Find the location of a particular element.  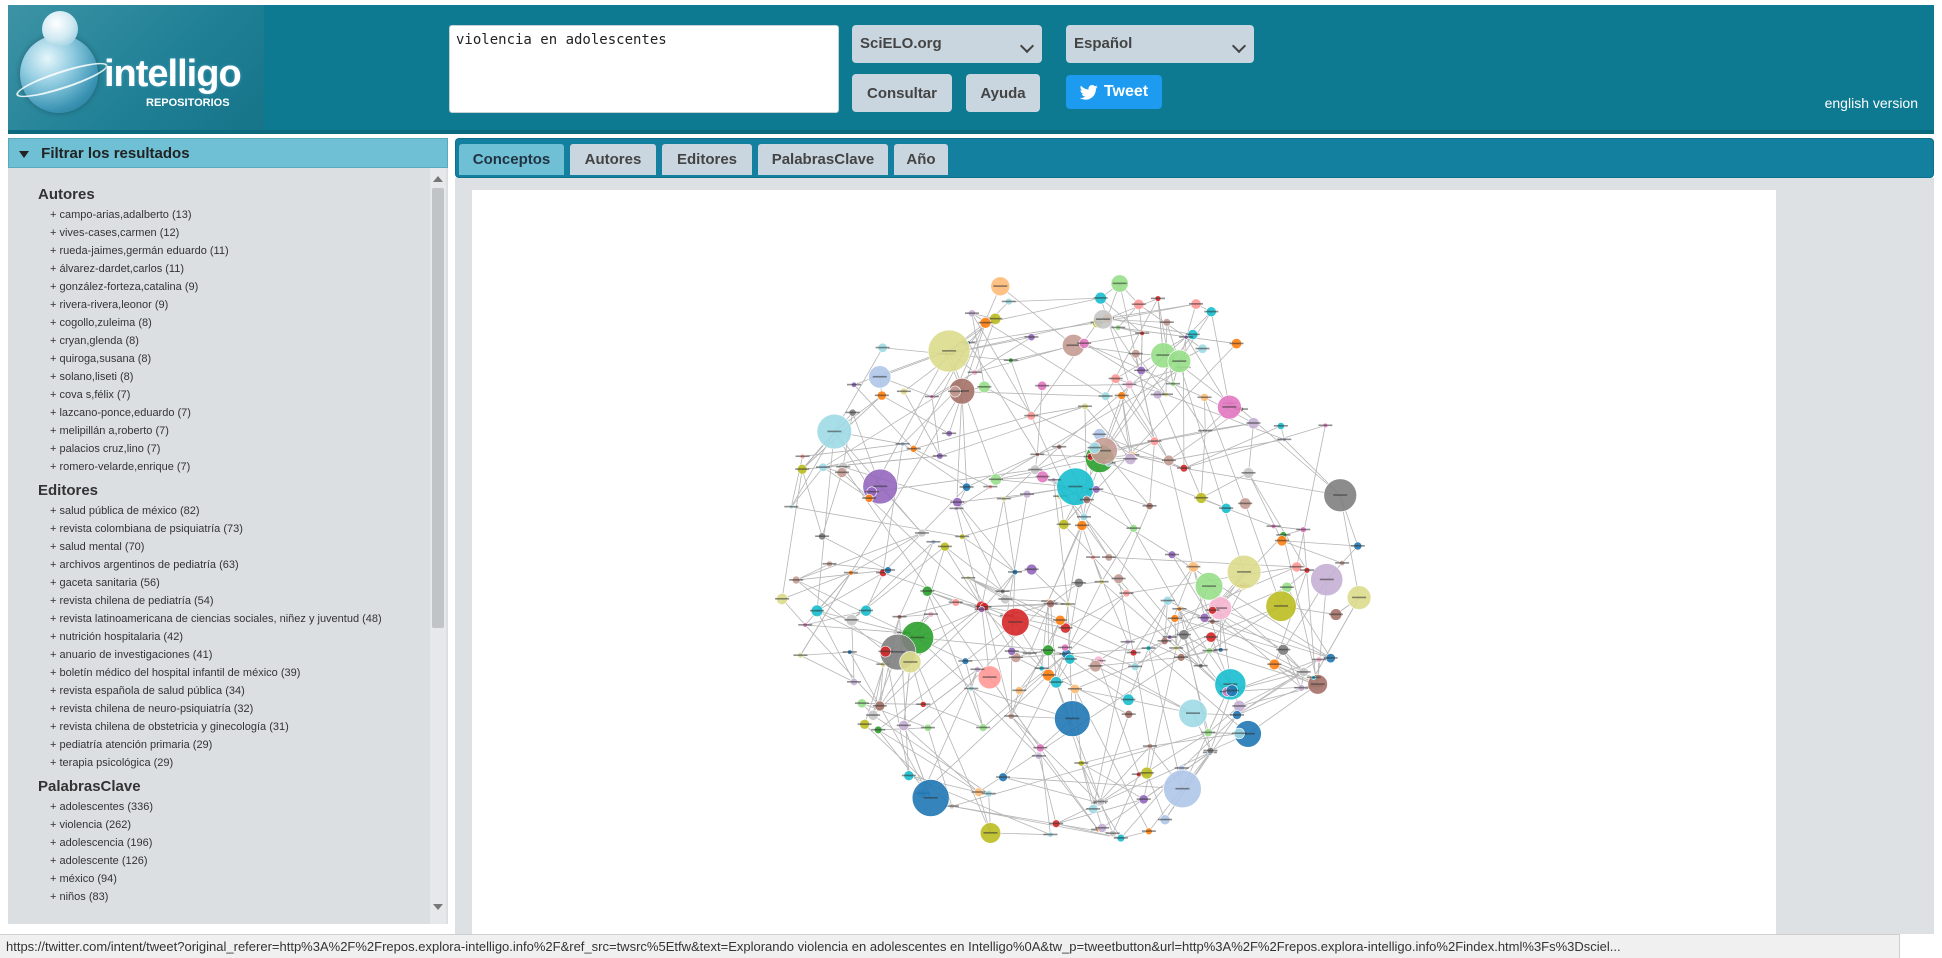

editor-filter-item: + revista colombiana de psiquiatría (73) is located at coordinates (228, 529).